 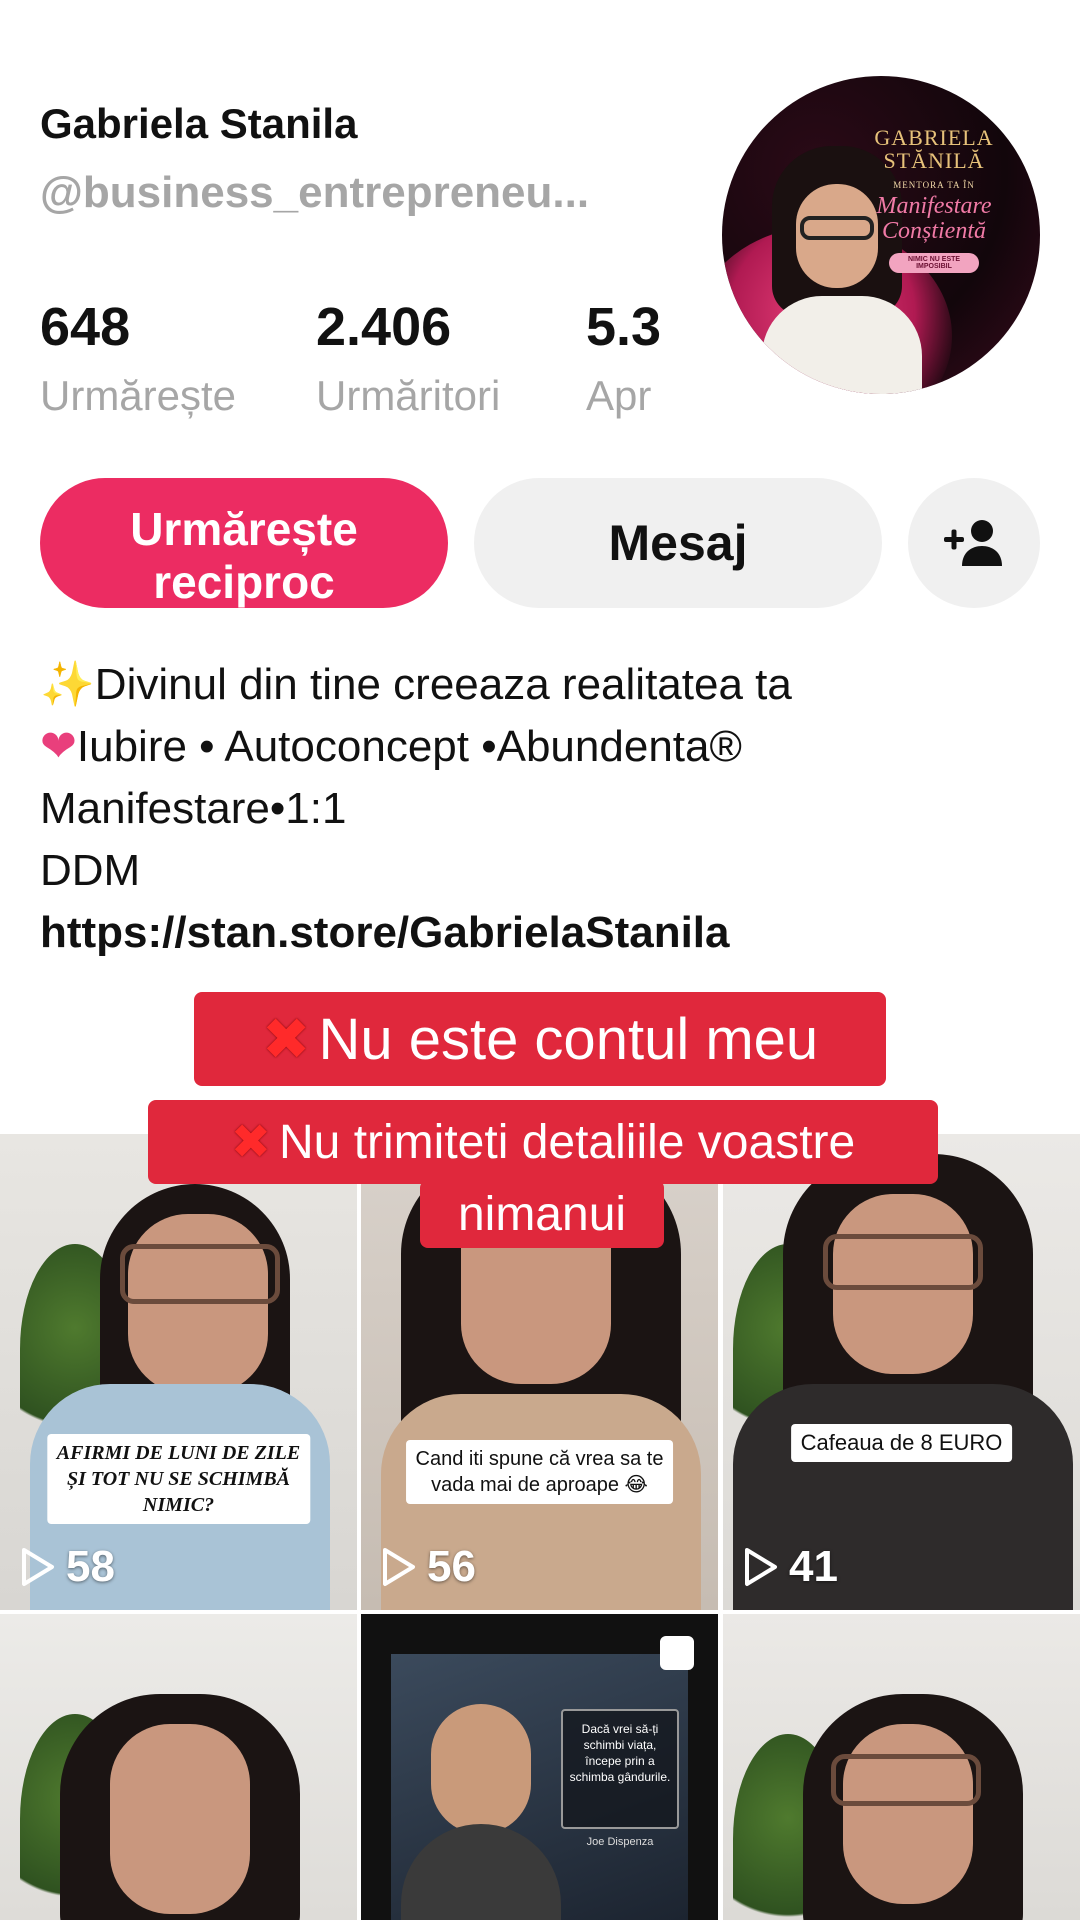 I want to click on stat-following-value: 648, so click(x=85, y=327).